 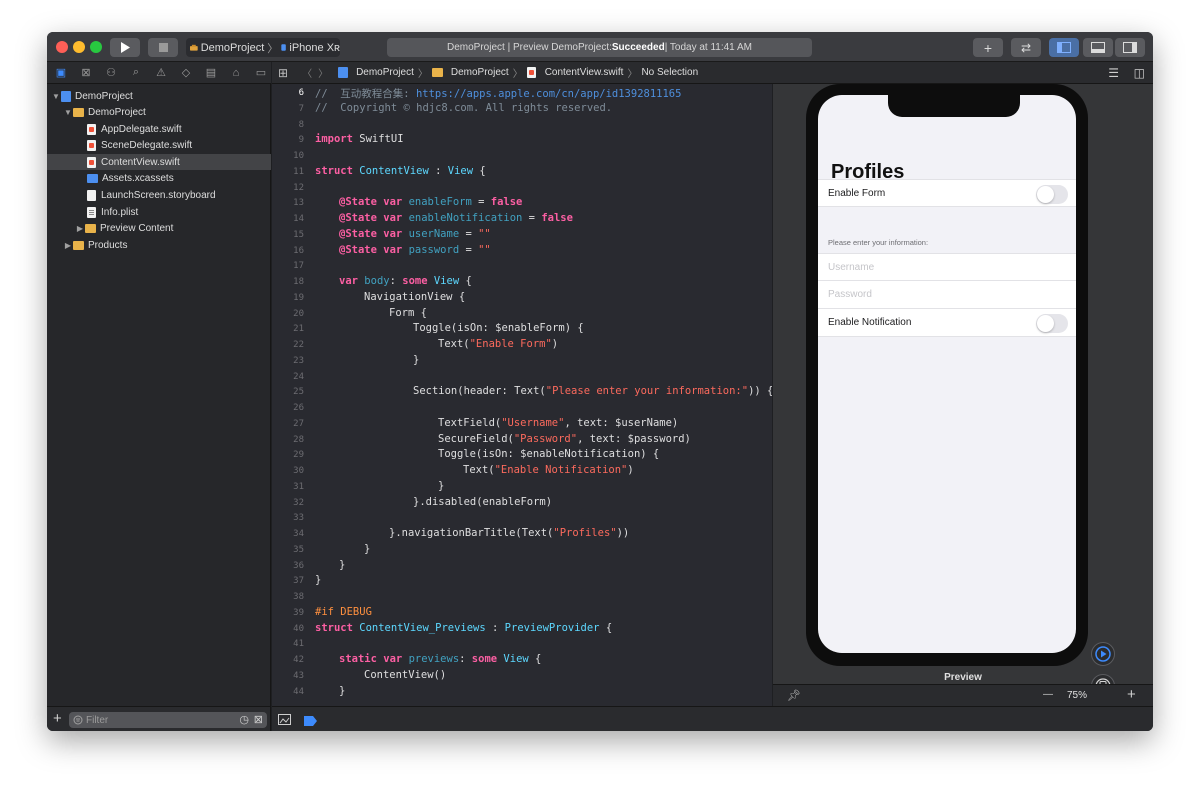 What do you see at coordinates (522, 471) in the screenshot?
I see `code-line: 30 Text("Enable Notification")` at bounding box center [522, 471].